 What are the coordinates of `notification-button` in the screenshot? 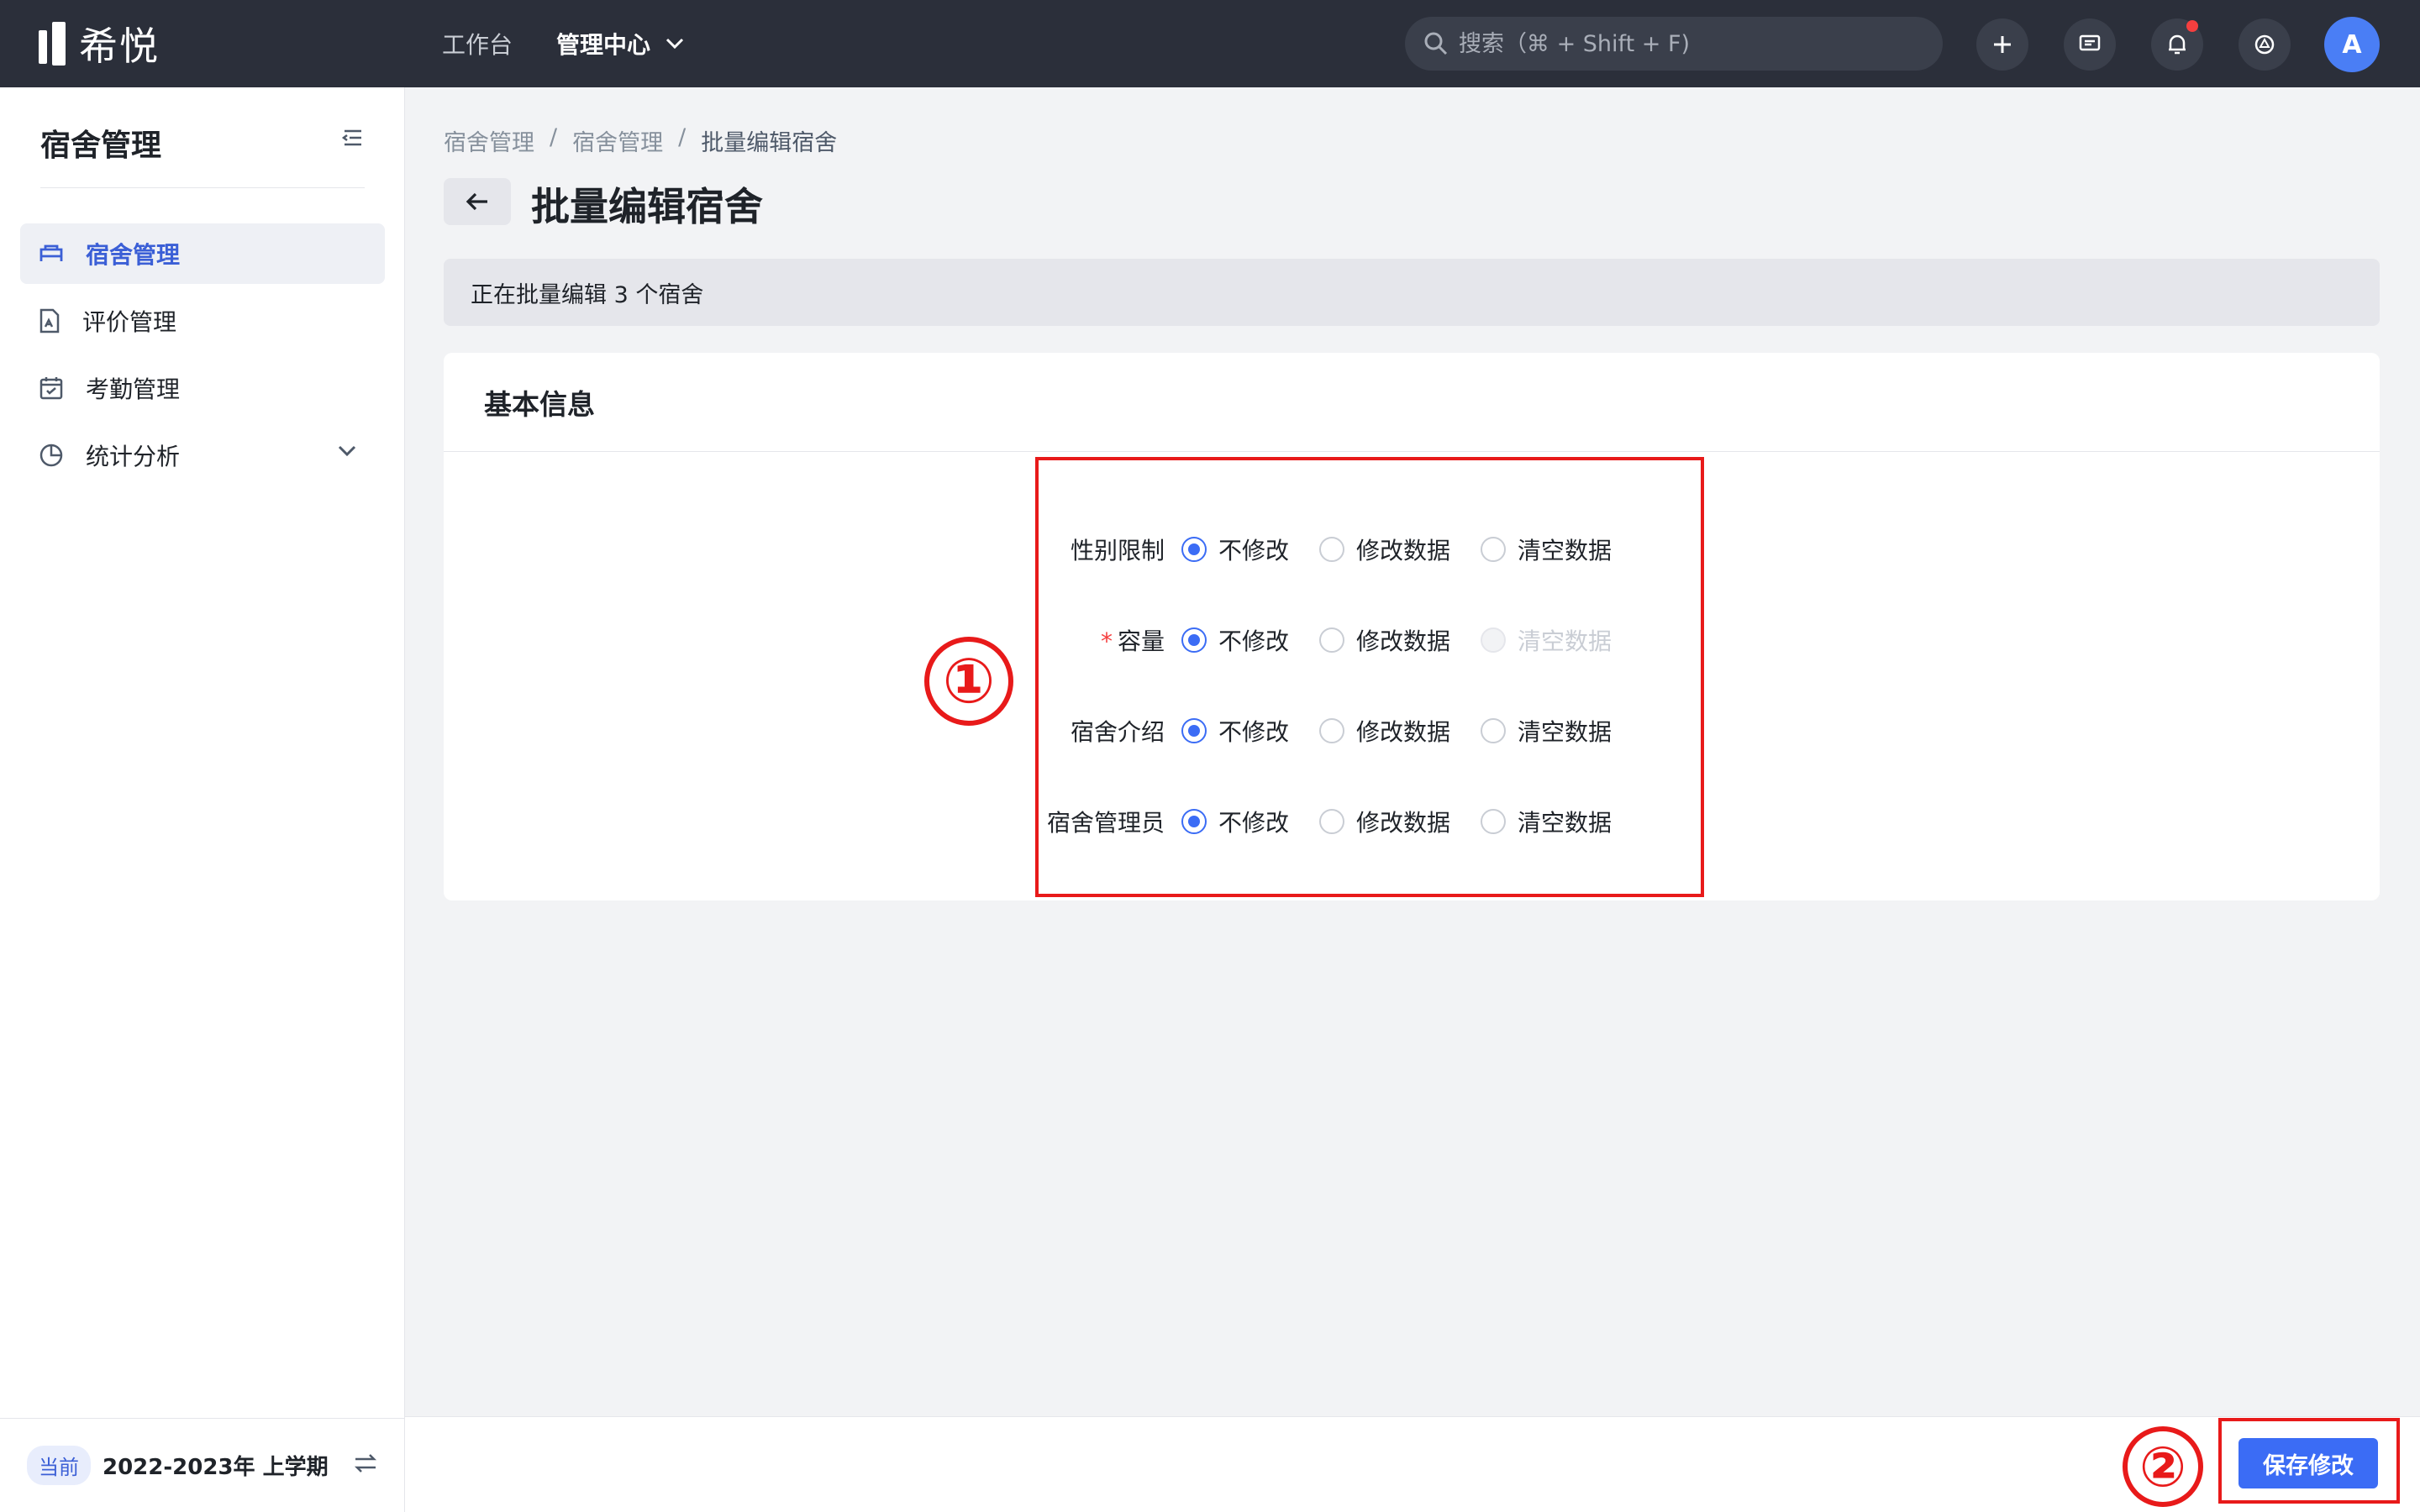 It's located at (2177, 44).